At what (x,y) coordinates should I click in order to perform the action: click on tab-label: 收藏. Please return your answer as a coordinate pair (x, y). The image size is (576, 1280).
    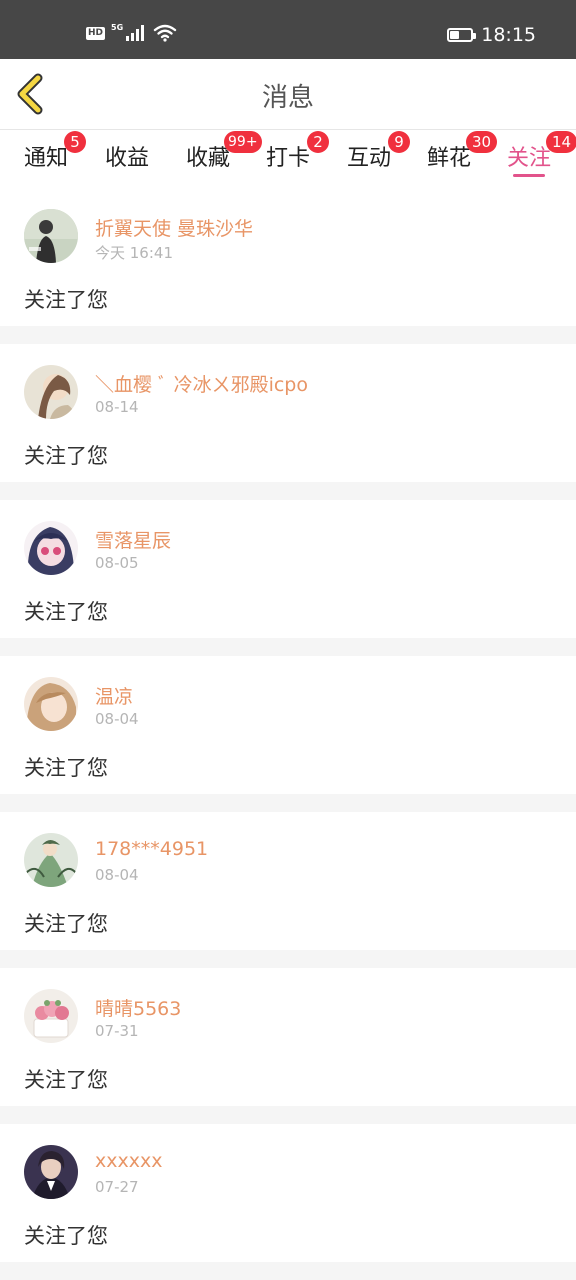
    Looking at the image, I should click on (207, 158).